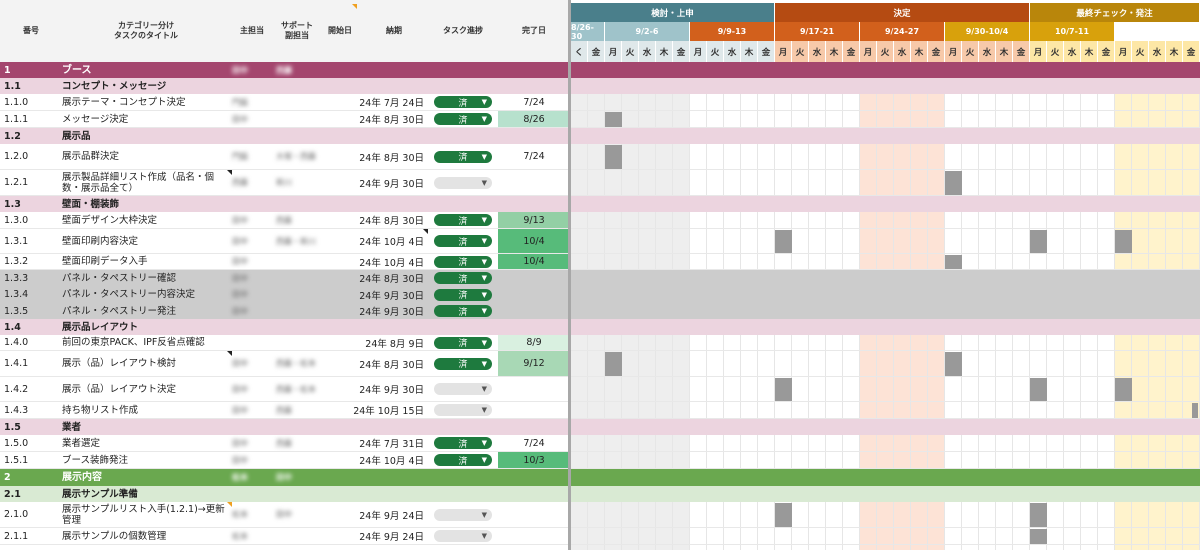 The width and height of the screenshot is (1200, 550). What do you see at coordinates (534, 156) in the screenshot?
I see `done-date: 7/24` at bounding box center [534, 156].